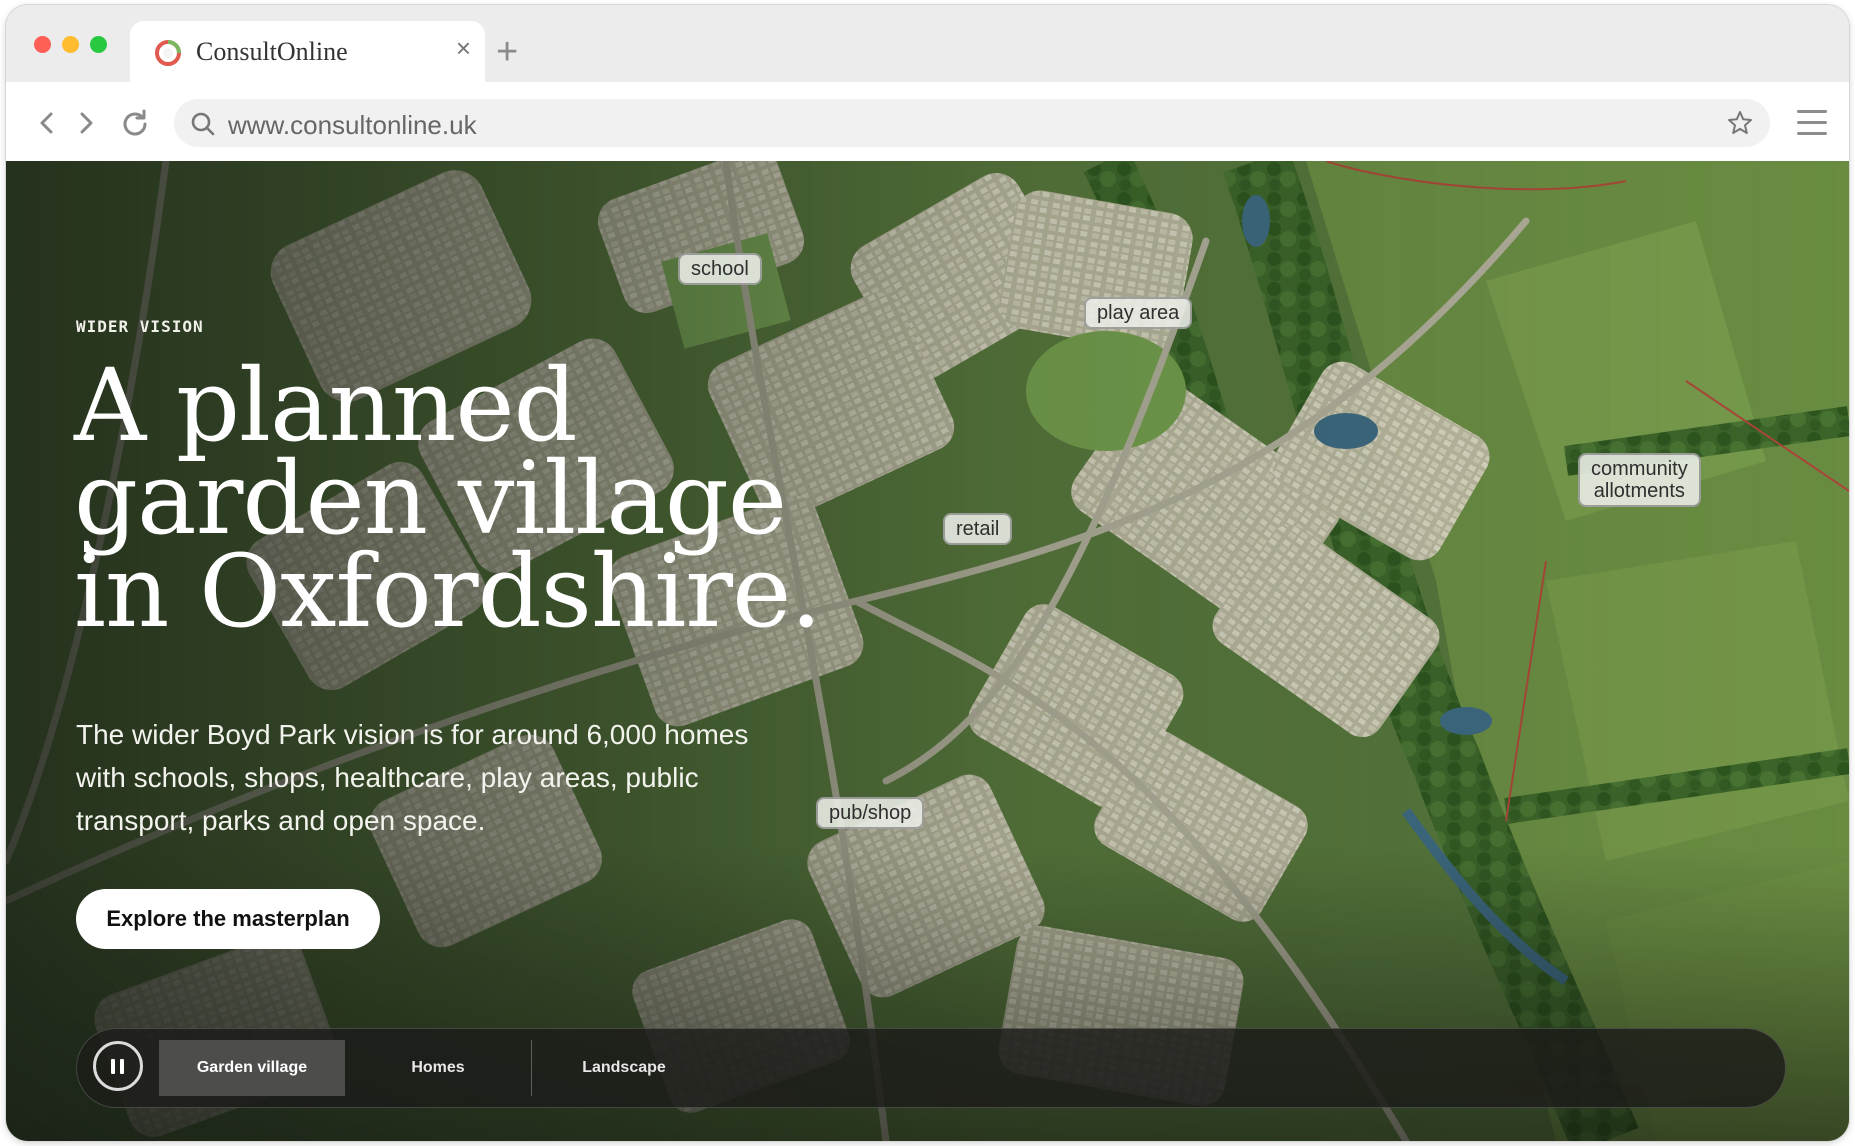  What do you see at coordinates (1639, 491) in the screenshot?
I see `map-label-line: allotments` at bounding box center [1639, 491].